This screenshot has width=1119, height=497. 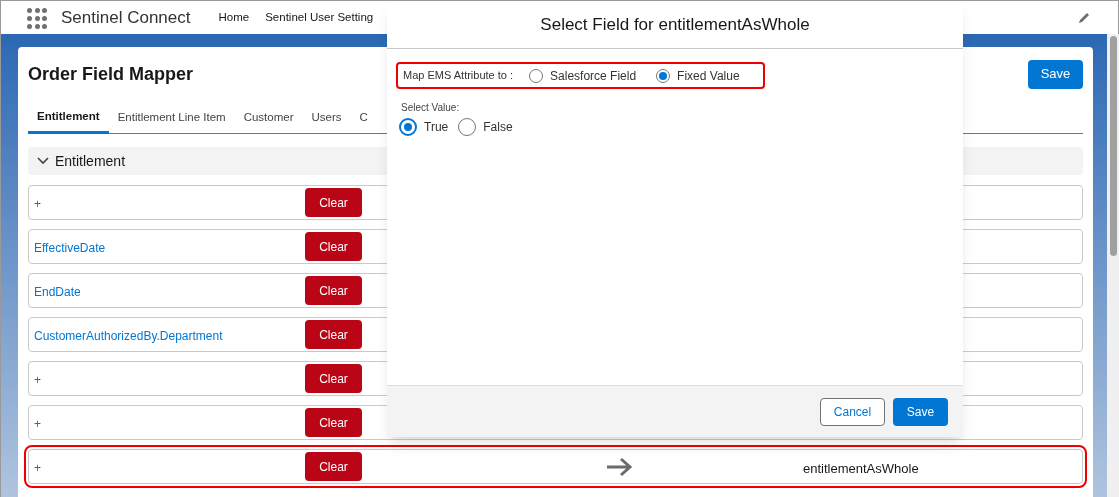 What do you see at coordinates (698, 75) in the screenshot?
I see `radio-option: Fixed Value` at bounding box center [698, 75].